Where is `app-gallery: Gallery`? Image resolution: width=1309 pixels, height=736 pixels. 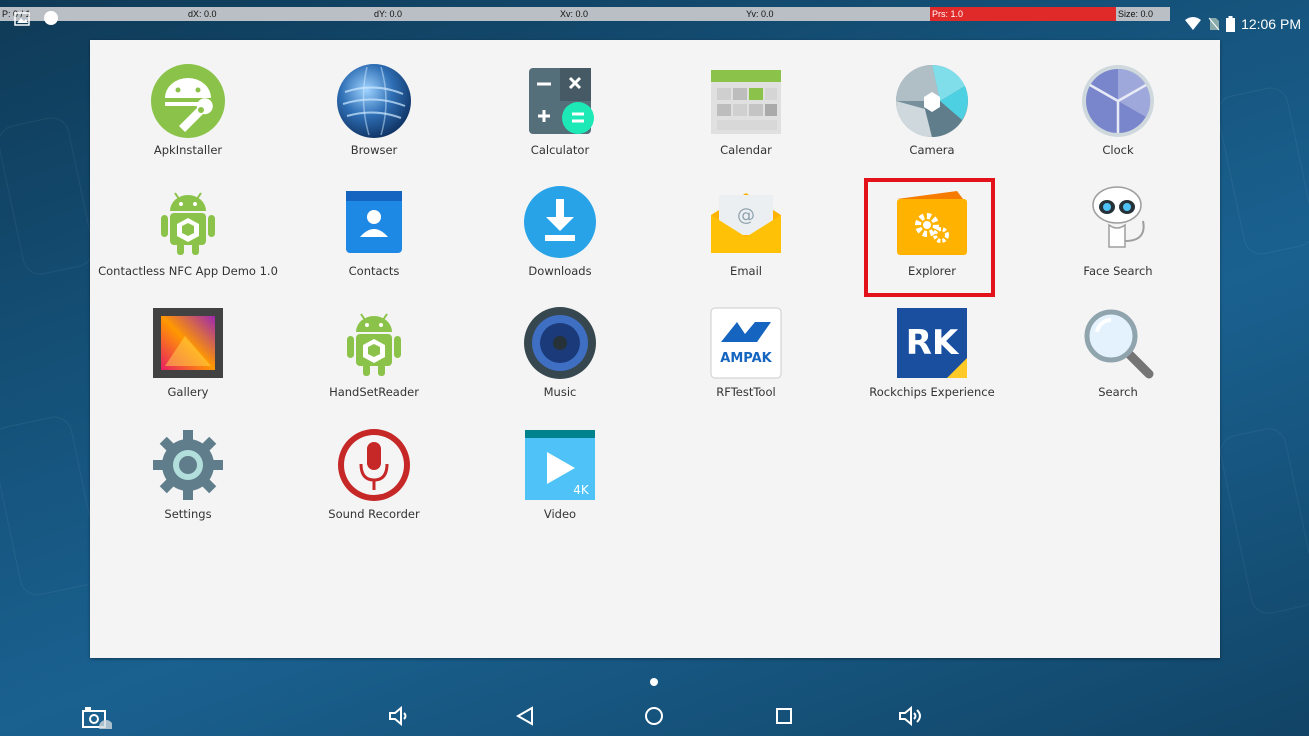
app-gallery: Gallery is located at coordinates (188, 340).